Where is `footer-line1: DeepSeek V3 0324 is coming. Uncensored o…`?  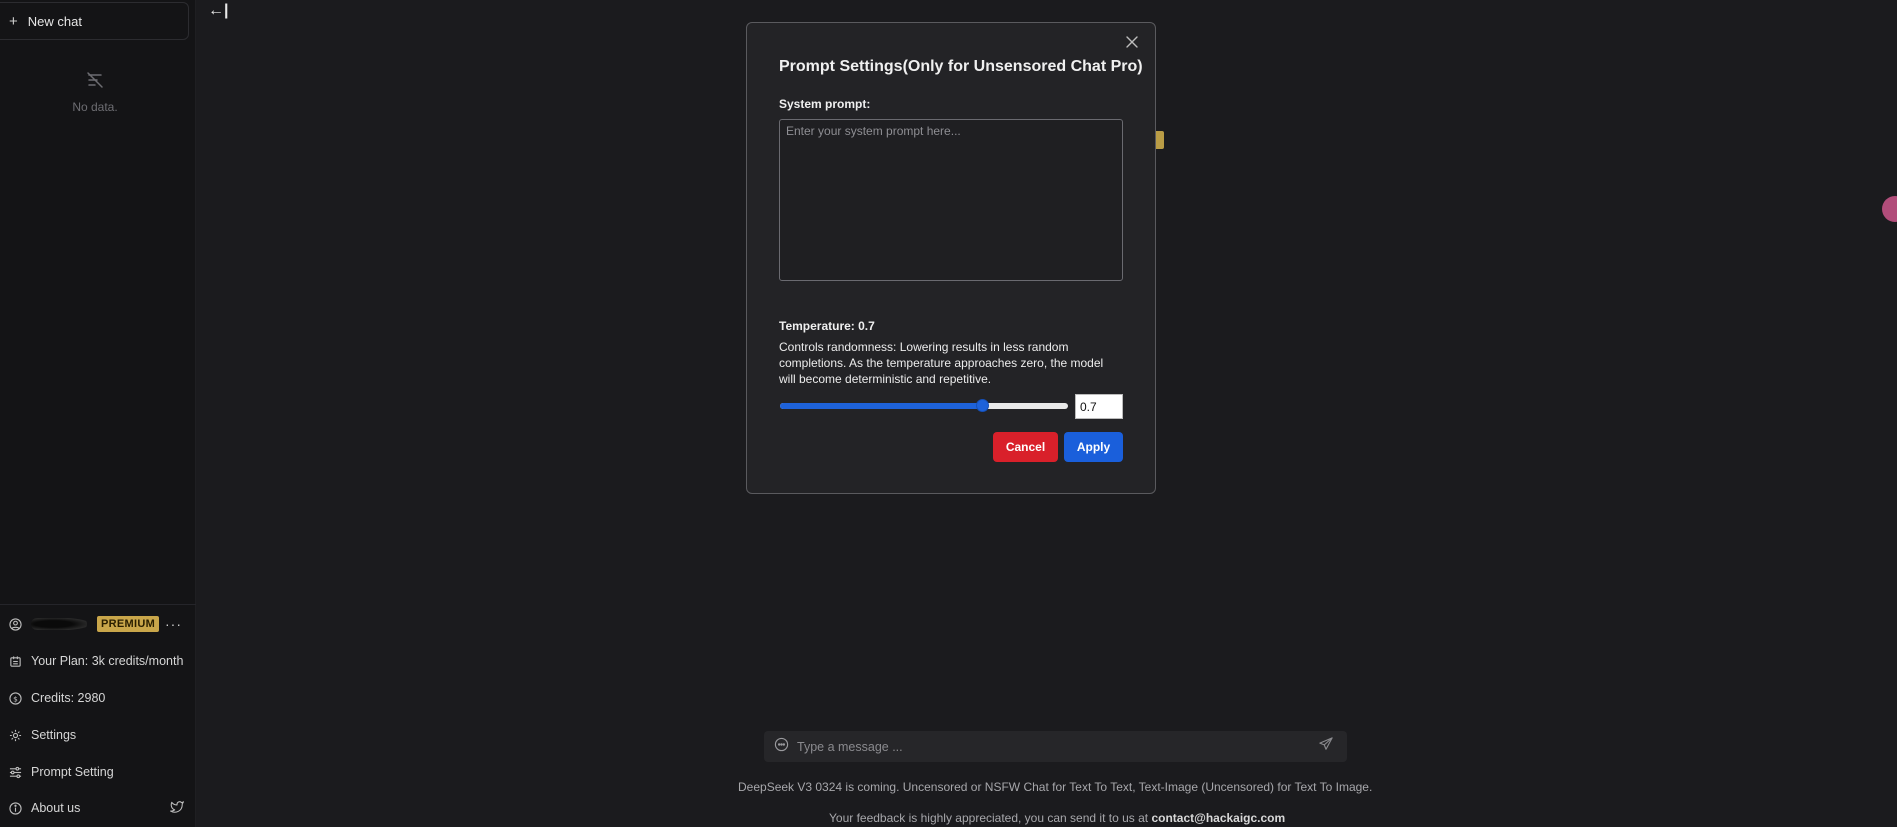 footer-line1: DeepSeek V3 0324 is coming. Uncensored o… is located at coordinates (1055, 787).